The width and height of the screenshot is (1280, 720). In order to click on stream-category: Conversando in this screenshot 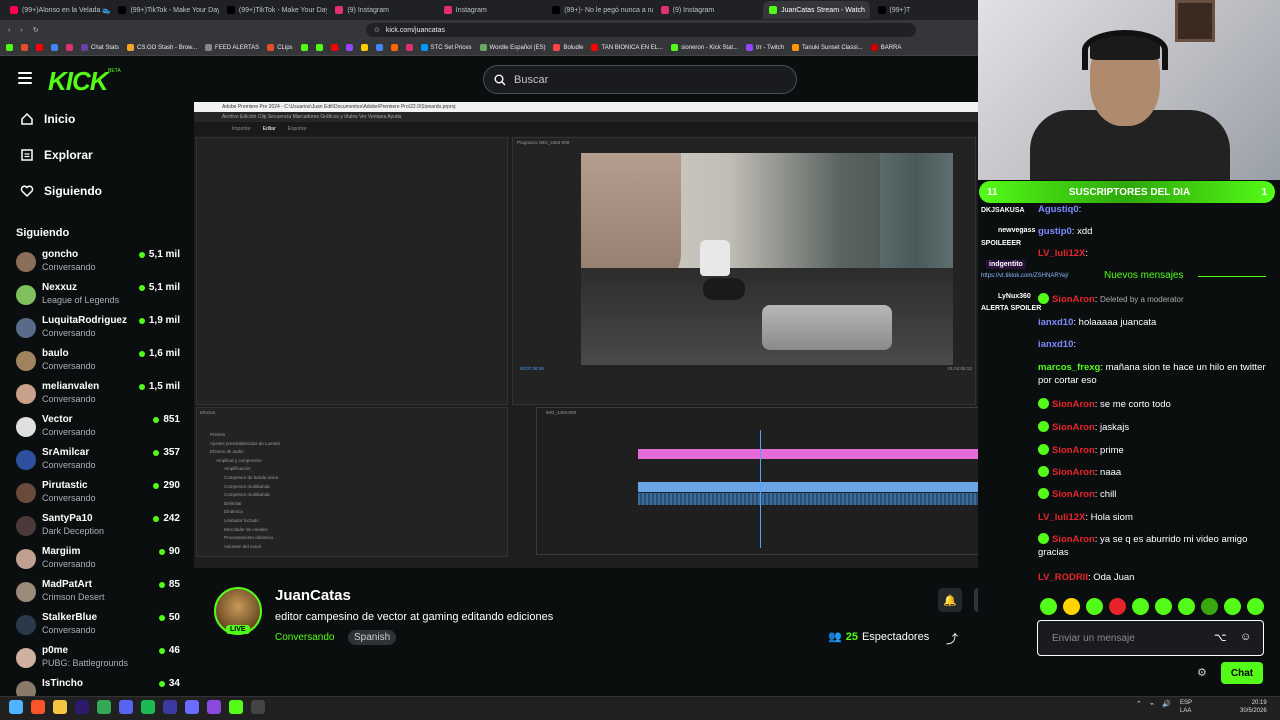, I will do `click(304, 637)`.